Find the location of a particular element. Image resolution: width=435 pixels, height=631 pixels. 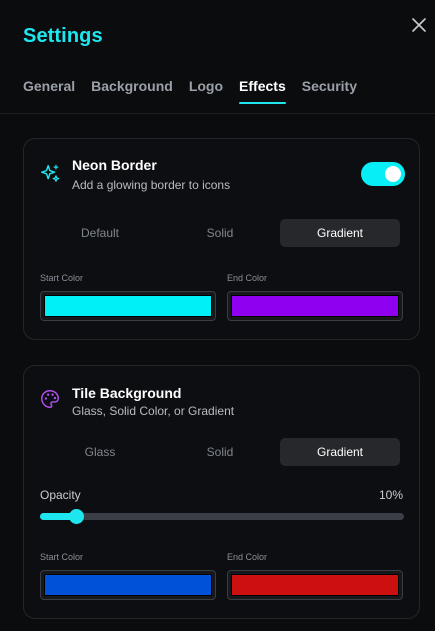

tile-background-subtitle: Glass, Solid Color, or Gradient is located at coordinates (153, 411).